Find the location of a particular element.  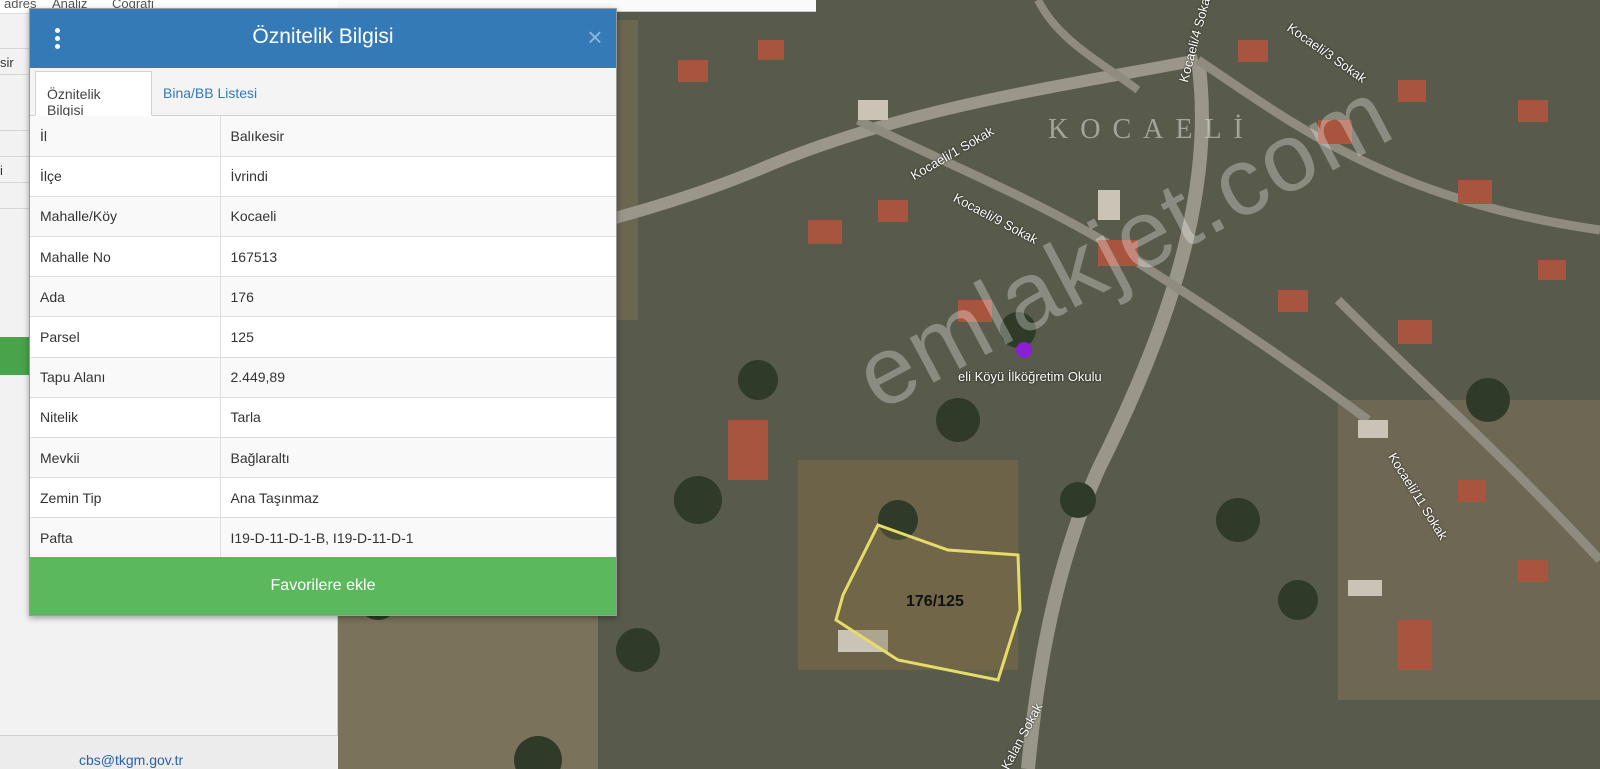

close-icon: × is located at coordinates (595, 37).